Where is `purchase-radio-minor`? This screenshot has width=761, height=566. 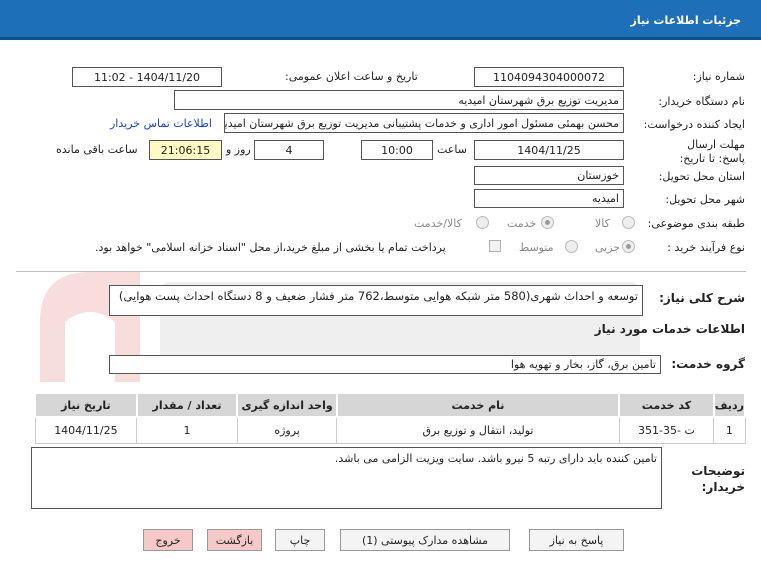 purchase-radio-minor is located at coordinates (628, 246).